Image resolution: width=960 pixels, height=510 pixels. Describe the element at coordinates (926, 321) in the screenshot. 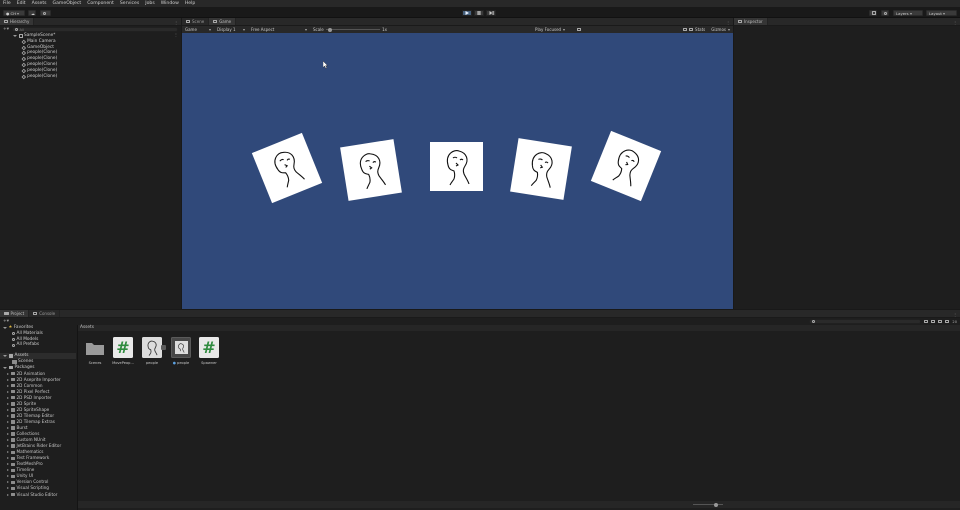

I see `filter-type-icon` at that location.